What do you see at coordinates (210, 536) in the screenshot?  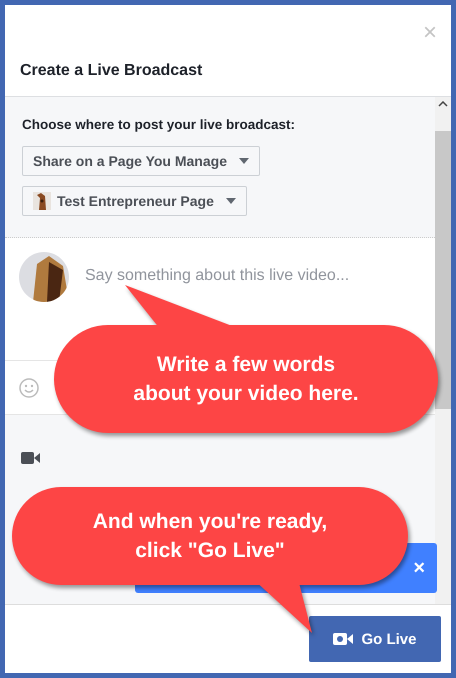 I see `callout-text: And when you're ready, click "Go Live"` at bounding box center [210, 536].